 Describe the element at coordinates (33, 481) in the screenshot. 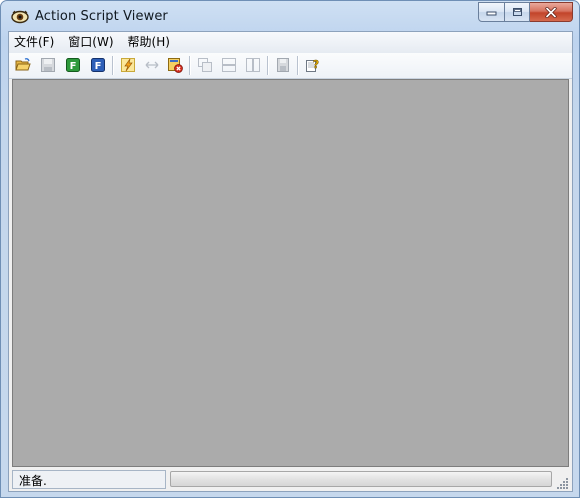

I see `status-text: 准备.` at that location.